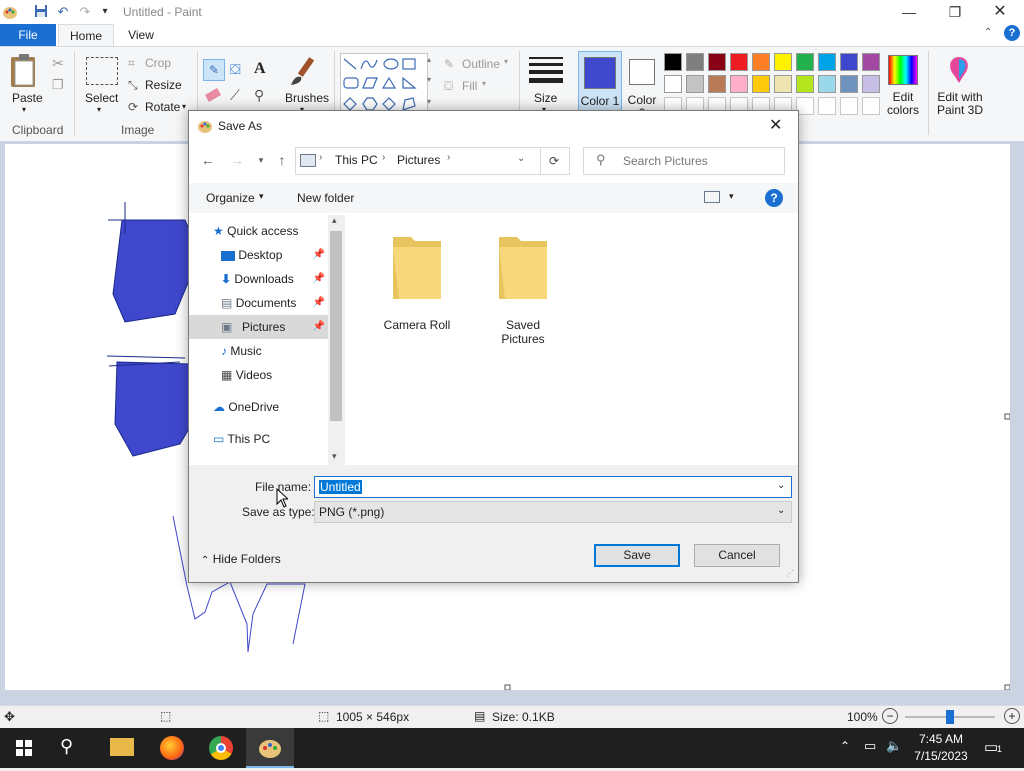 The width and height of the screenshot is (1024, 771). What do you see at coordinates (737, 555) in the screenshot?
I see `cancel-button: Cancel` at bounding box center [737, 555].